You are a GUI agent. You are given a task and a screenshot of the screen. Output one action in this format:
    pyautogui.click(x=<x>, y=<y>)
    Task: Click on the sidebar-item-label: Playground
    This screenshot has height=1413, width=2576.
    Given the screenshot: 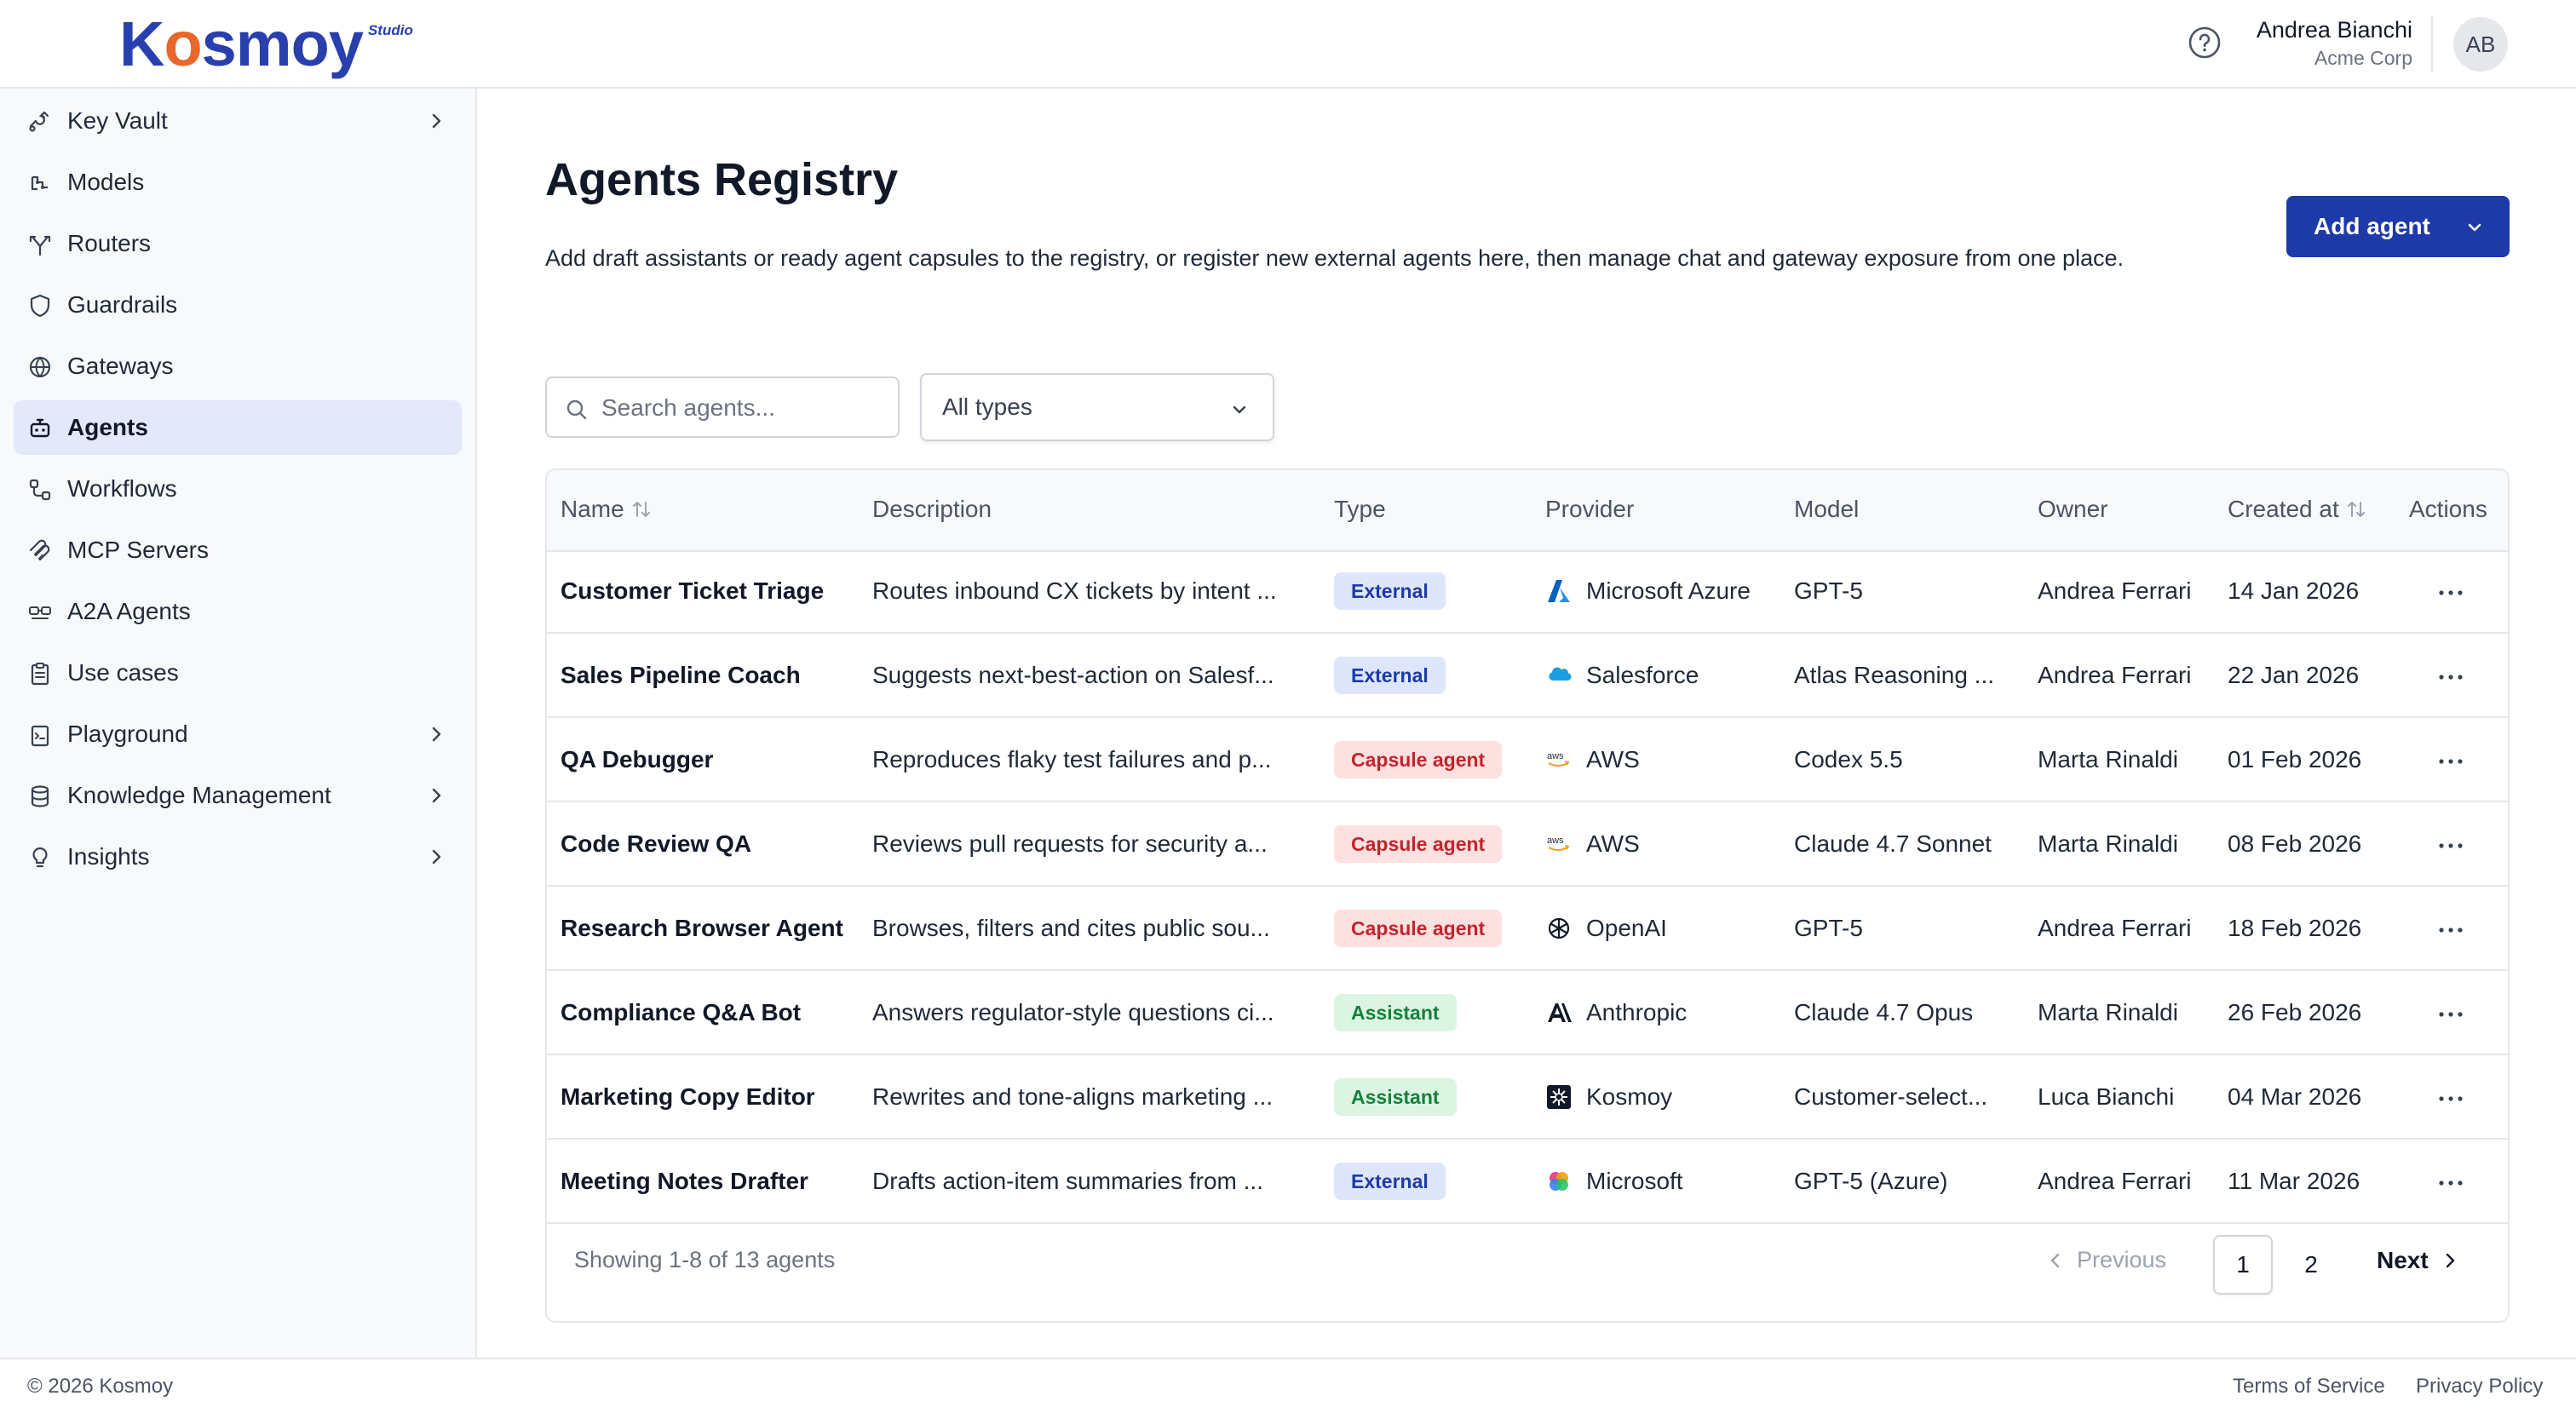 What is the action you would take?
    pyautogui.click(x=128, y=734)
    